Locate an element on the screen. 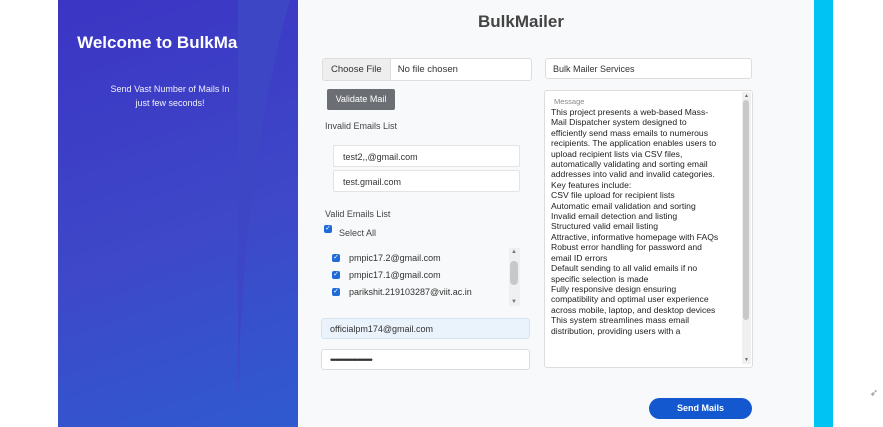 The image size is (883, 427). list-item: ✓ pmpic17.1@gmail.com is located at coordinates (424, 275).